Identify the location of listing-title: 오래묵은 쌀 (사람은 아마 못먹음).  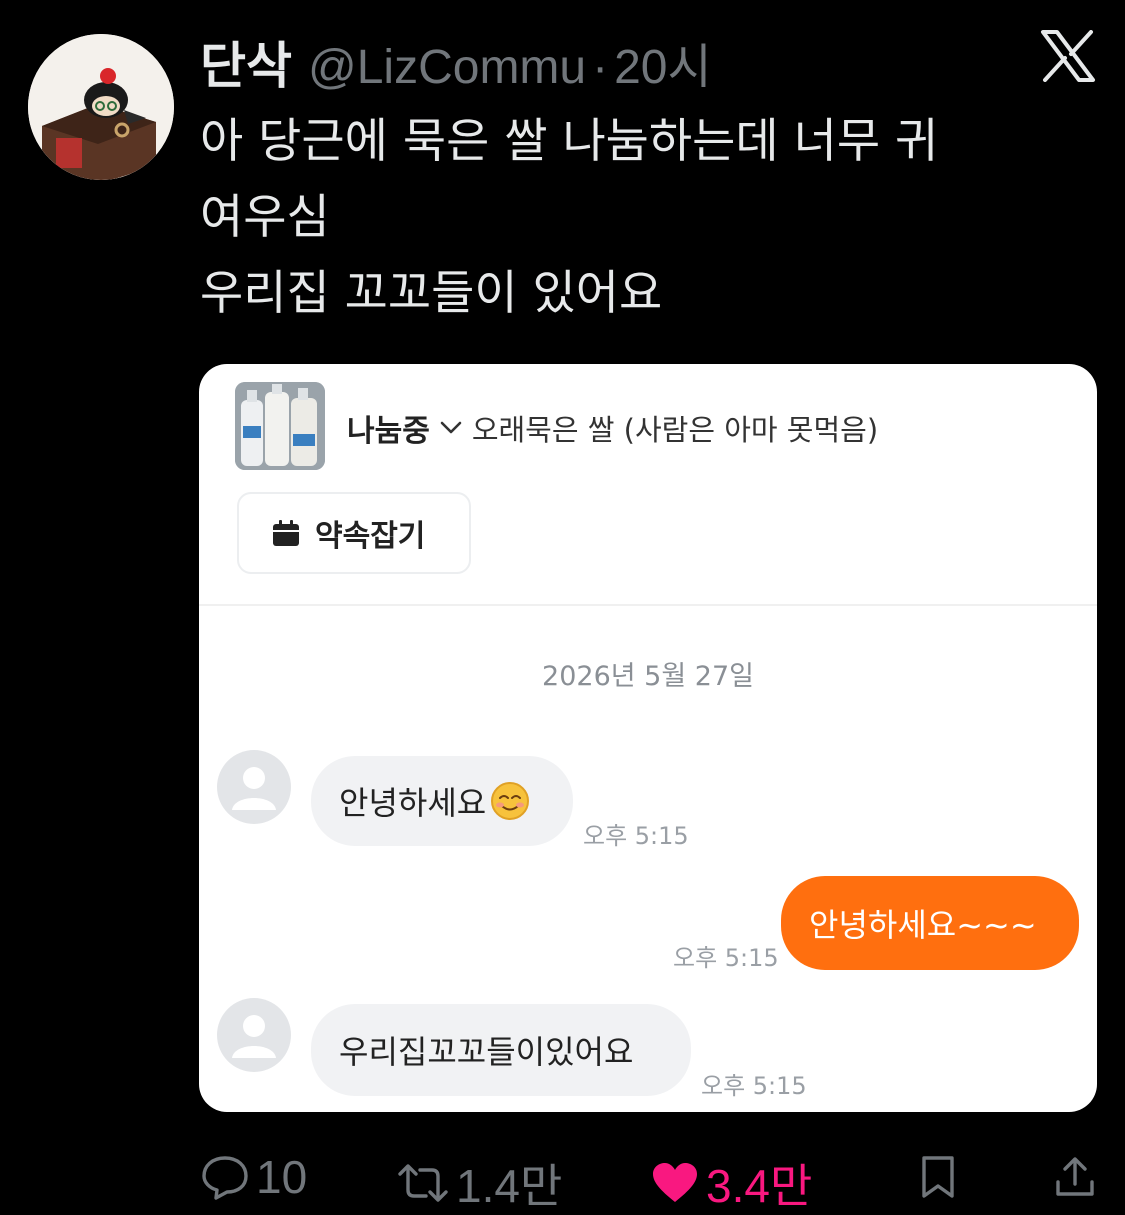
(675, 430).